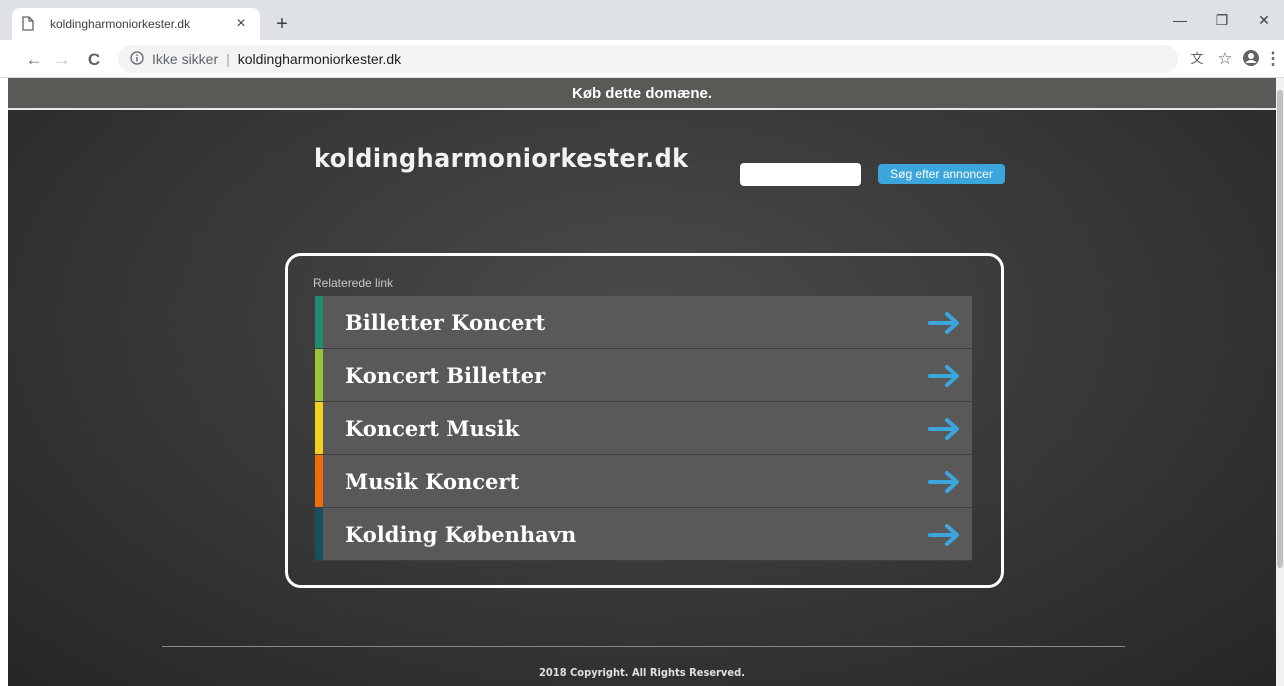 The height and width of the screenshot is (686, 1284). I want to click on minimize-button: —, so click(1180, 20).